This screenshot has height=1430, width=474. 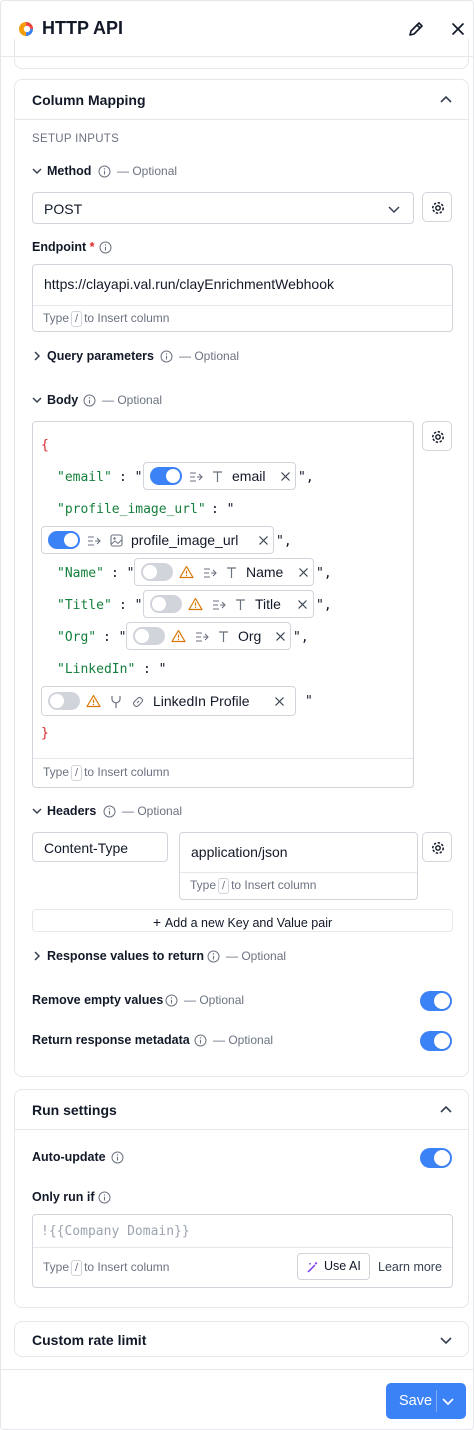 I want to click on body-key-title: "Title", so click(x=84, y=605).